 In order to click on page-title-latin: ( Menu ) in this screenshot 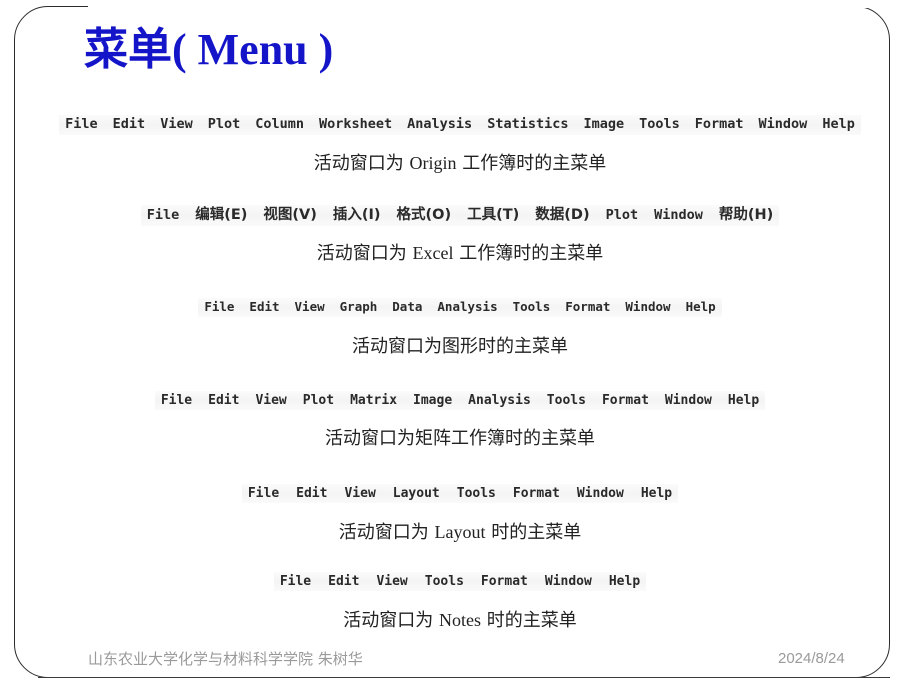, I will do `click(253, 49)`.